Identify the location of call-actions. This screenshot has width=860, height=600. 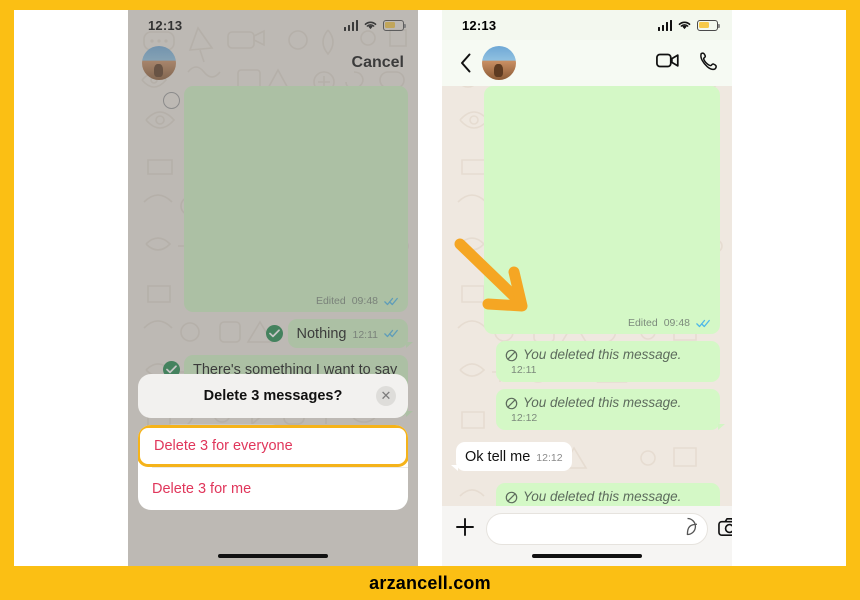
(687, 63).